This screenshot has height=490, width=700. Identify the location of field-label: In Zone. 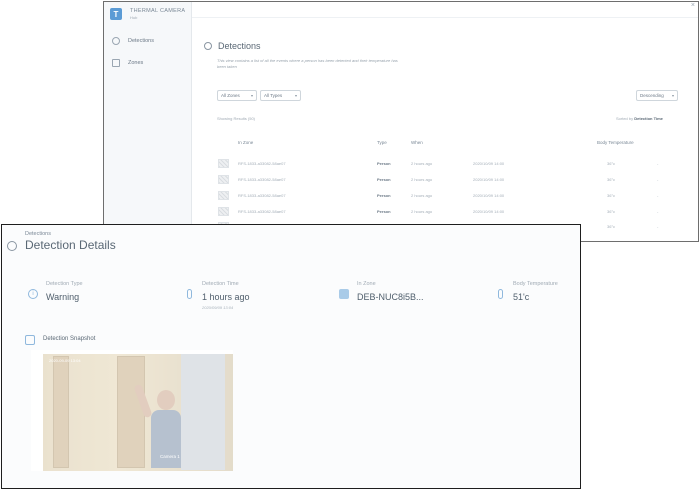
(366, 284).